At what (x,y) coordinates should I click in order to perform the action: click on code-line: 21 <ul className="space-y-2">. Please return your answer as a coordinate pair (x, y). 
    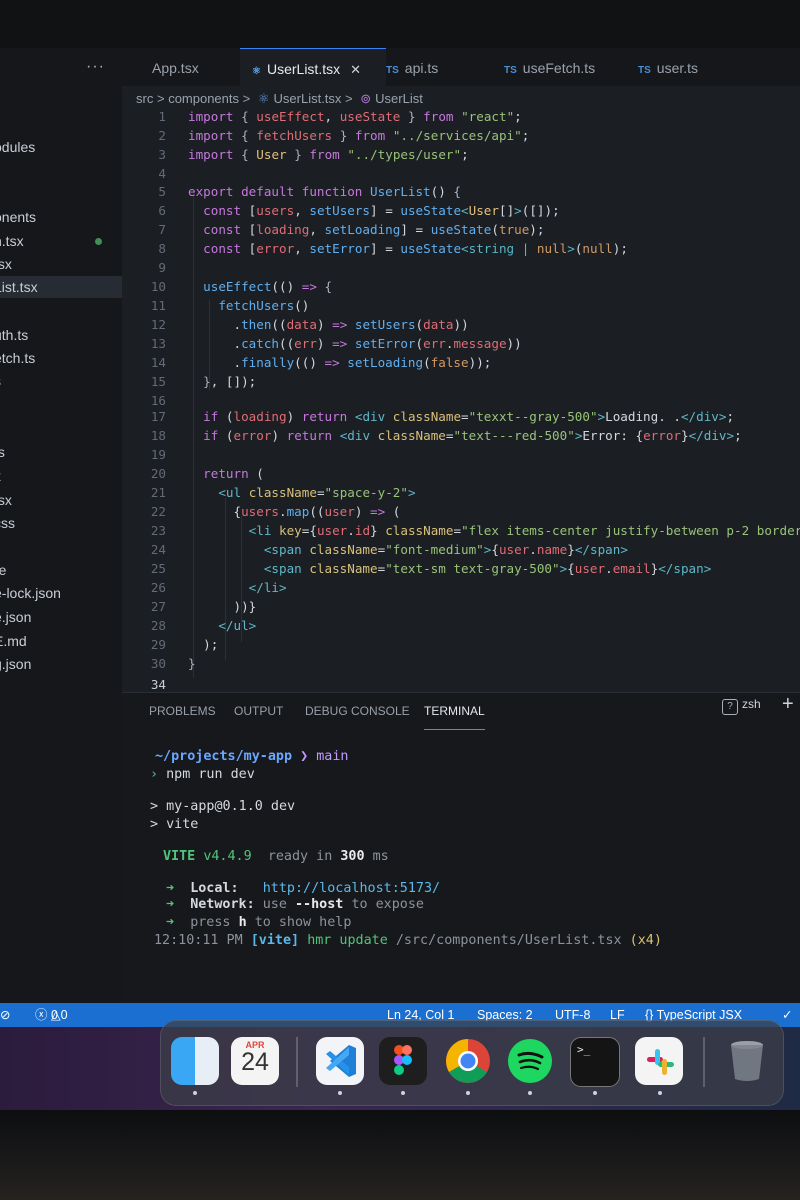
    Looking at the image, I should click on (283, 492).